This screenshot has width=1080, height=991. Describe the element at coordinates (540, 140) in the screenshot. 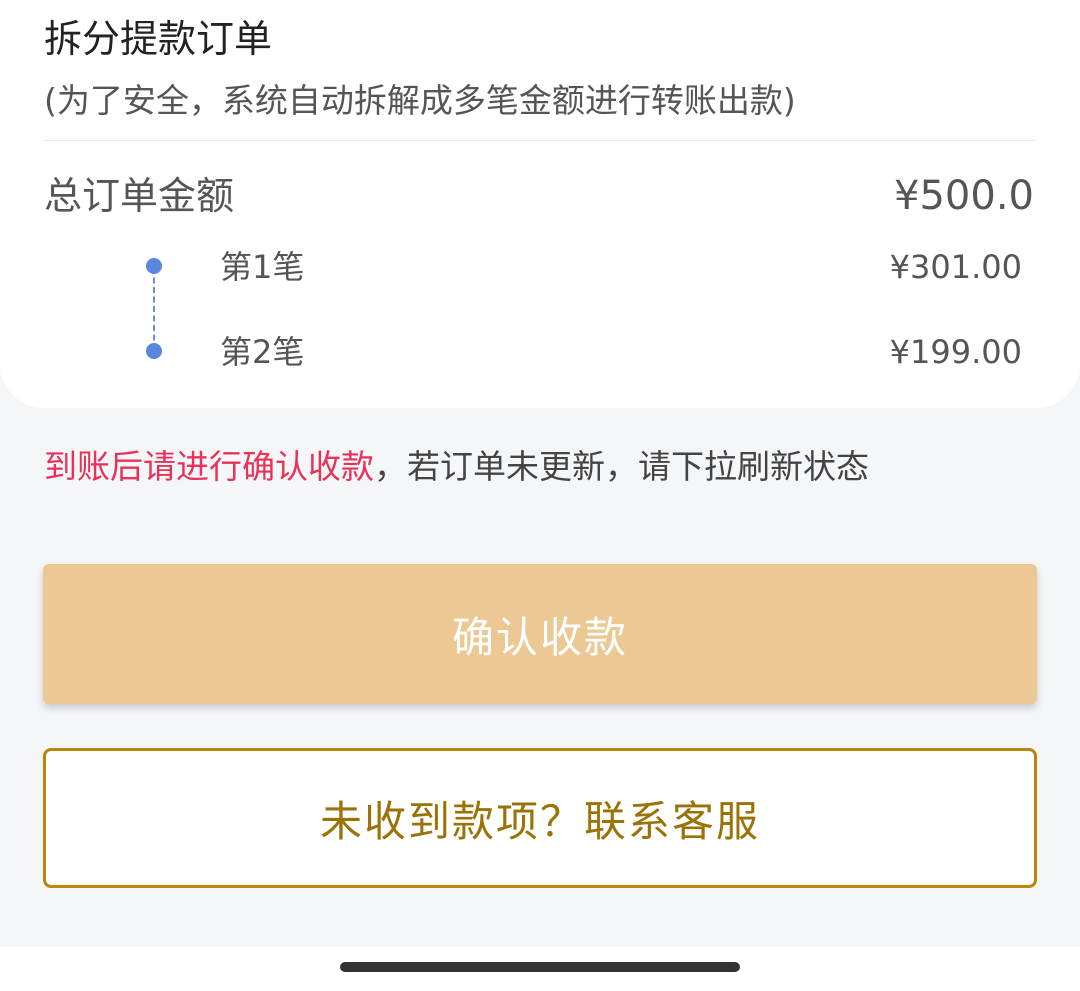

I see `divider` at that location.